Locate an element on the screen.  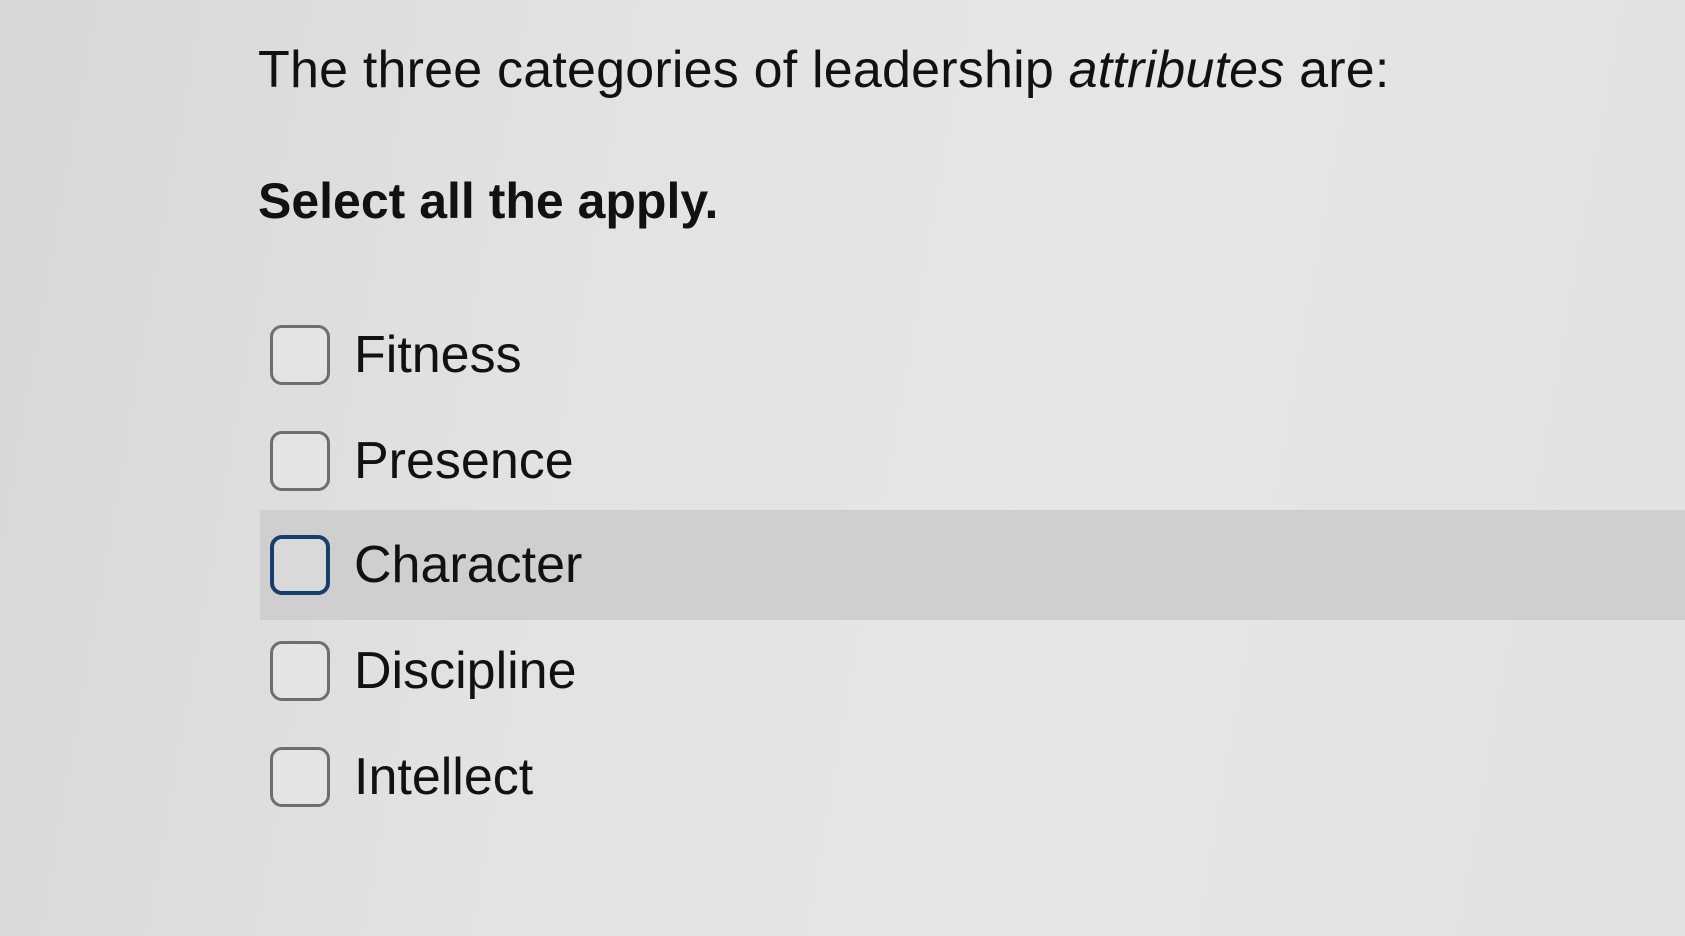
option-label: Fitness is located at coordinates (438, 355).